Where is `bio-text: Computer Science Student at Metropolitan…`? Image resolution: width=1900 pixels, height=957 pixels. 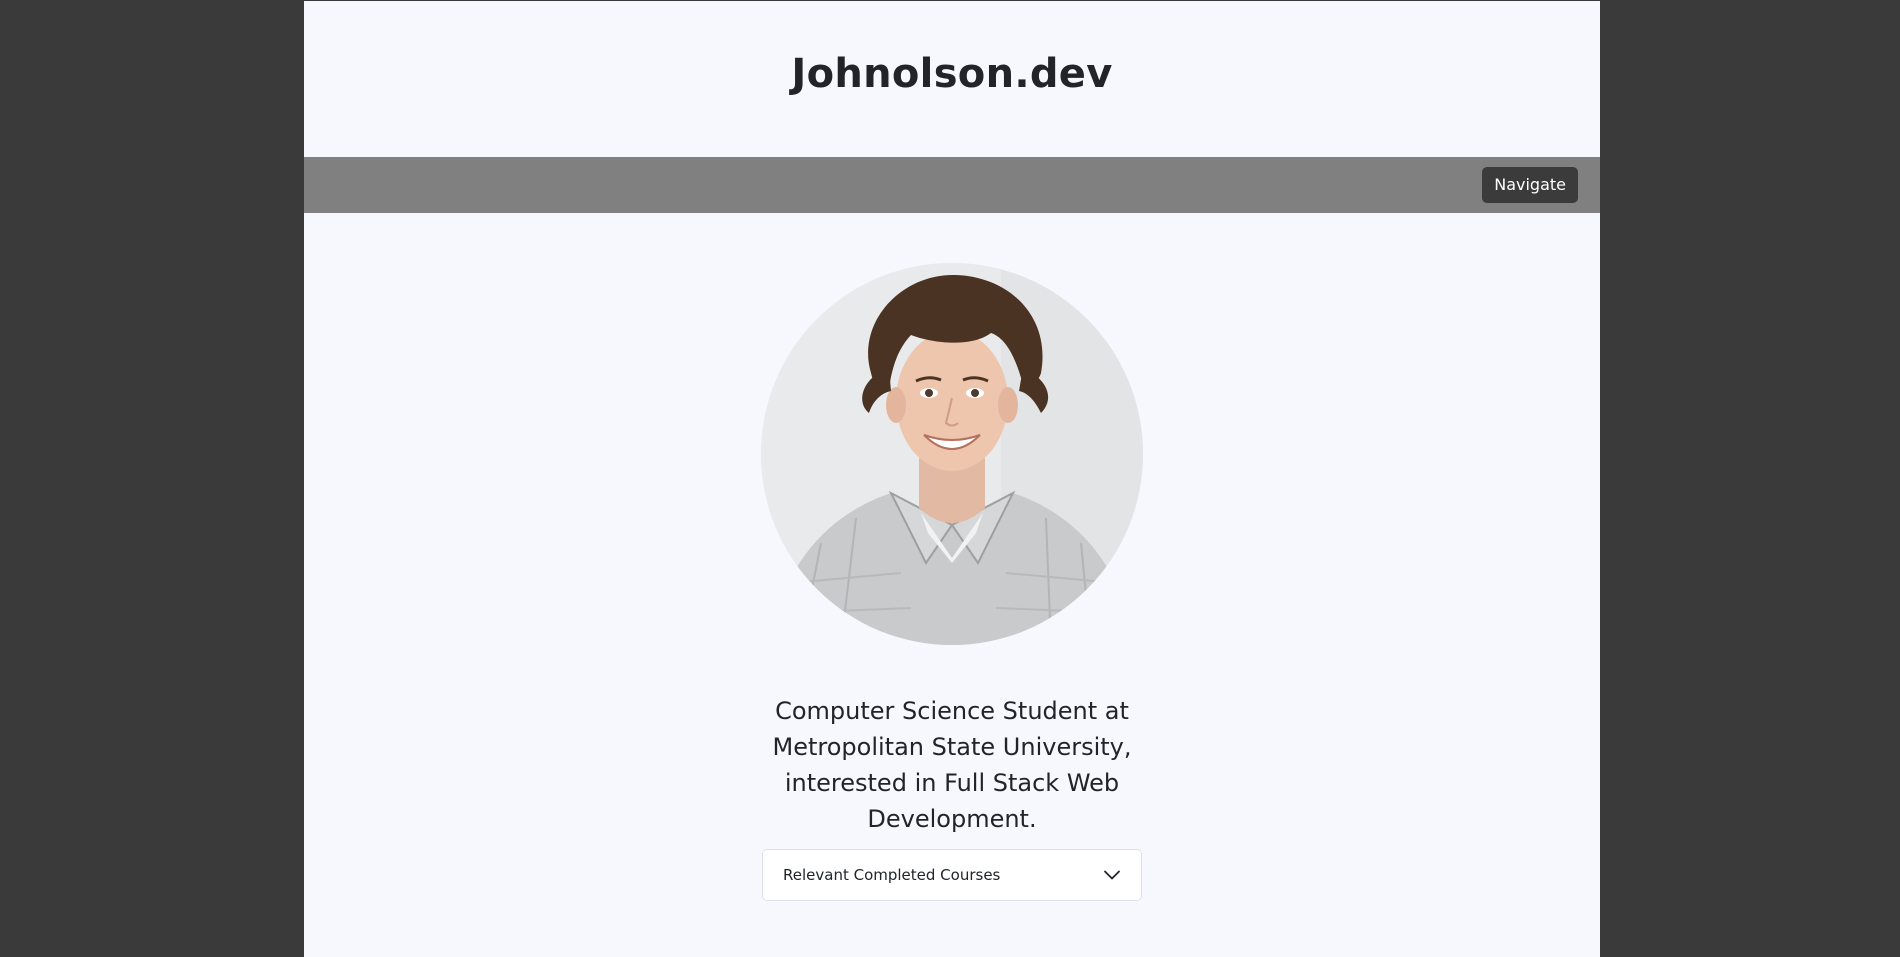 bio-text: Computer Science Student at Metropolitan… is located at coordinates (952, 765).